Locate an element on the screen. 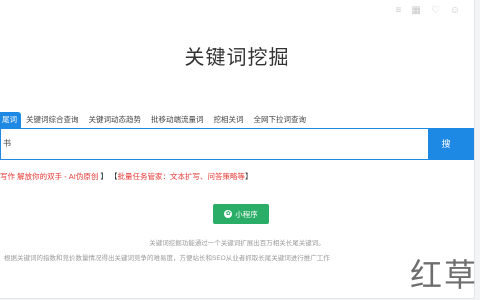 Image resolution: width=480 pixels, height=300 pixels. grid-icon: ▦ is located at coordinates (415, 11).